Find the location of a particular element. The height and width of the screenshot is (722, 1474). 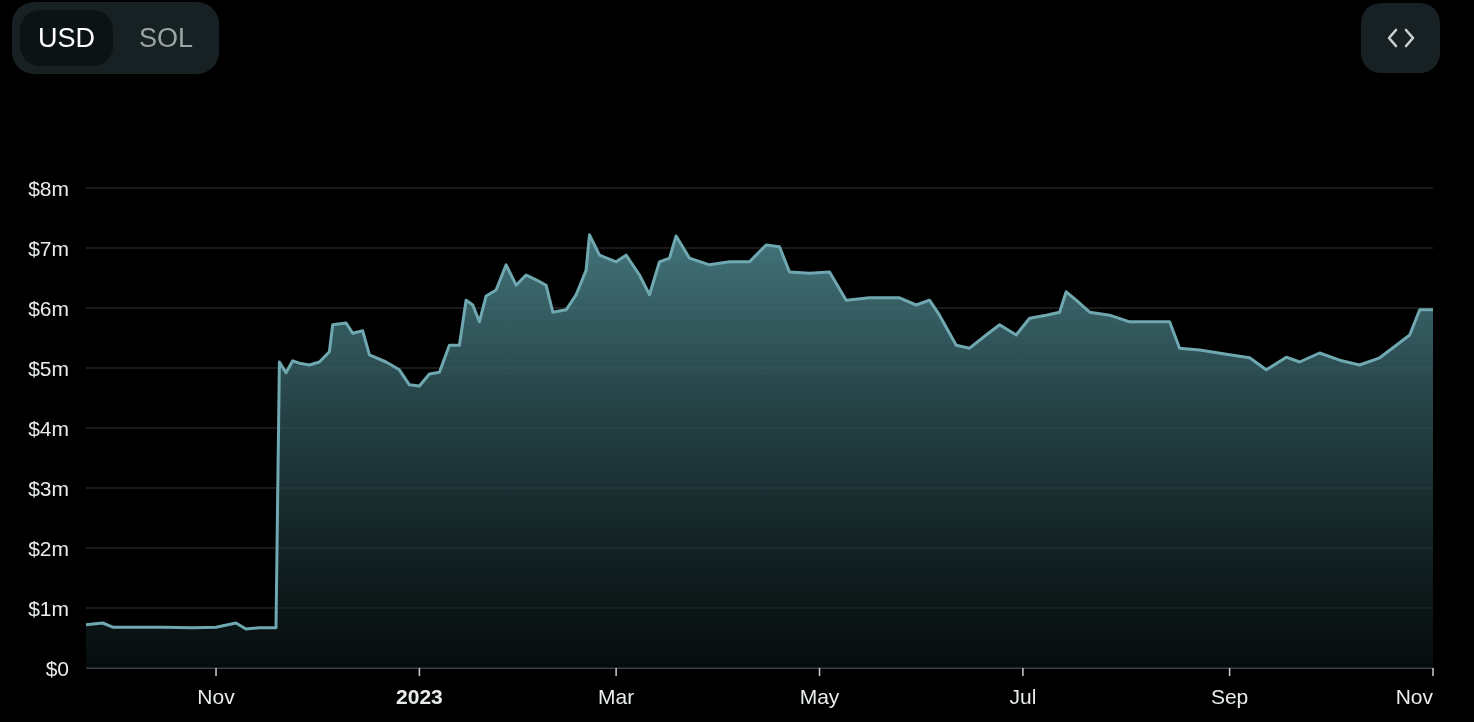

y-axis-label: $6m is located at coordinates (48, 308).